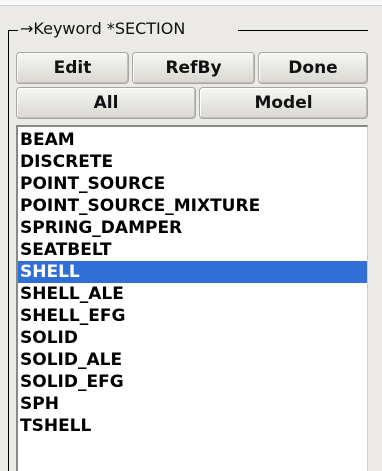 This screenshot has height=471, width=382. Describe the element at coordinates (313, 68) in the screenshot. I see `done-button: Done` at that location.